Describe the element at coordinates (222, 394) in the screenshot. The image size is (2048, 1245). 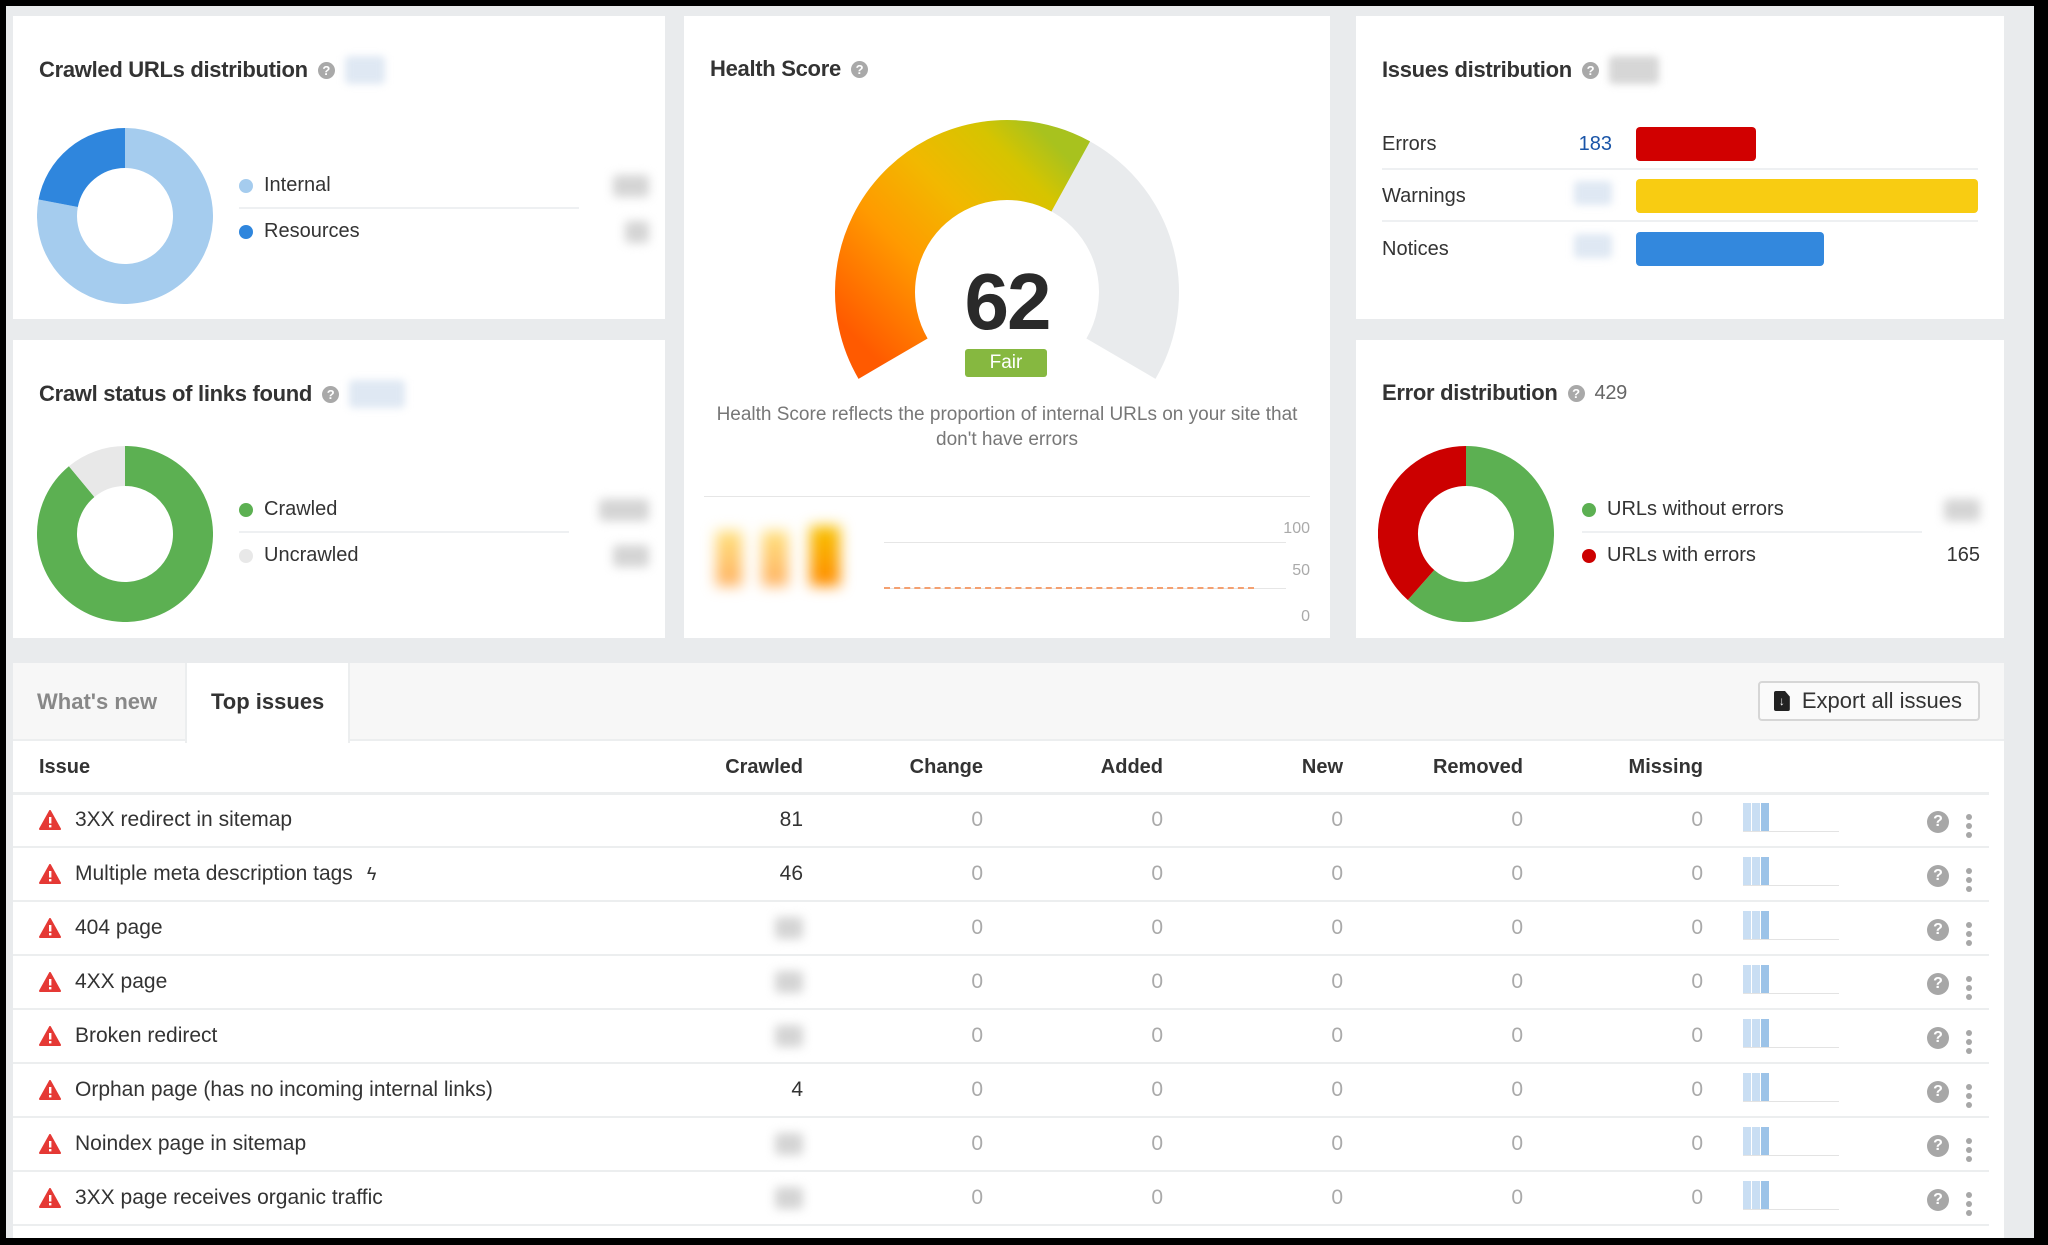
I see `card-title: Crawl status of links found ?` at that location.